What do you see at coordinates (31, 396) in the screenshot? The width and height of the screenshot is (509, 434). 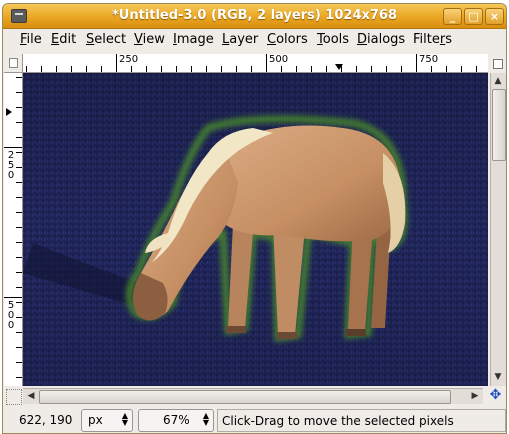 I see `arrow-left-icon: ◀` at bounding box center [31, 396].